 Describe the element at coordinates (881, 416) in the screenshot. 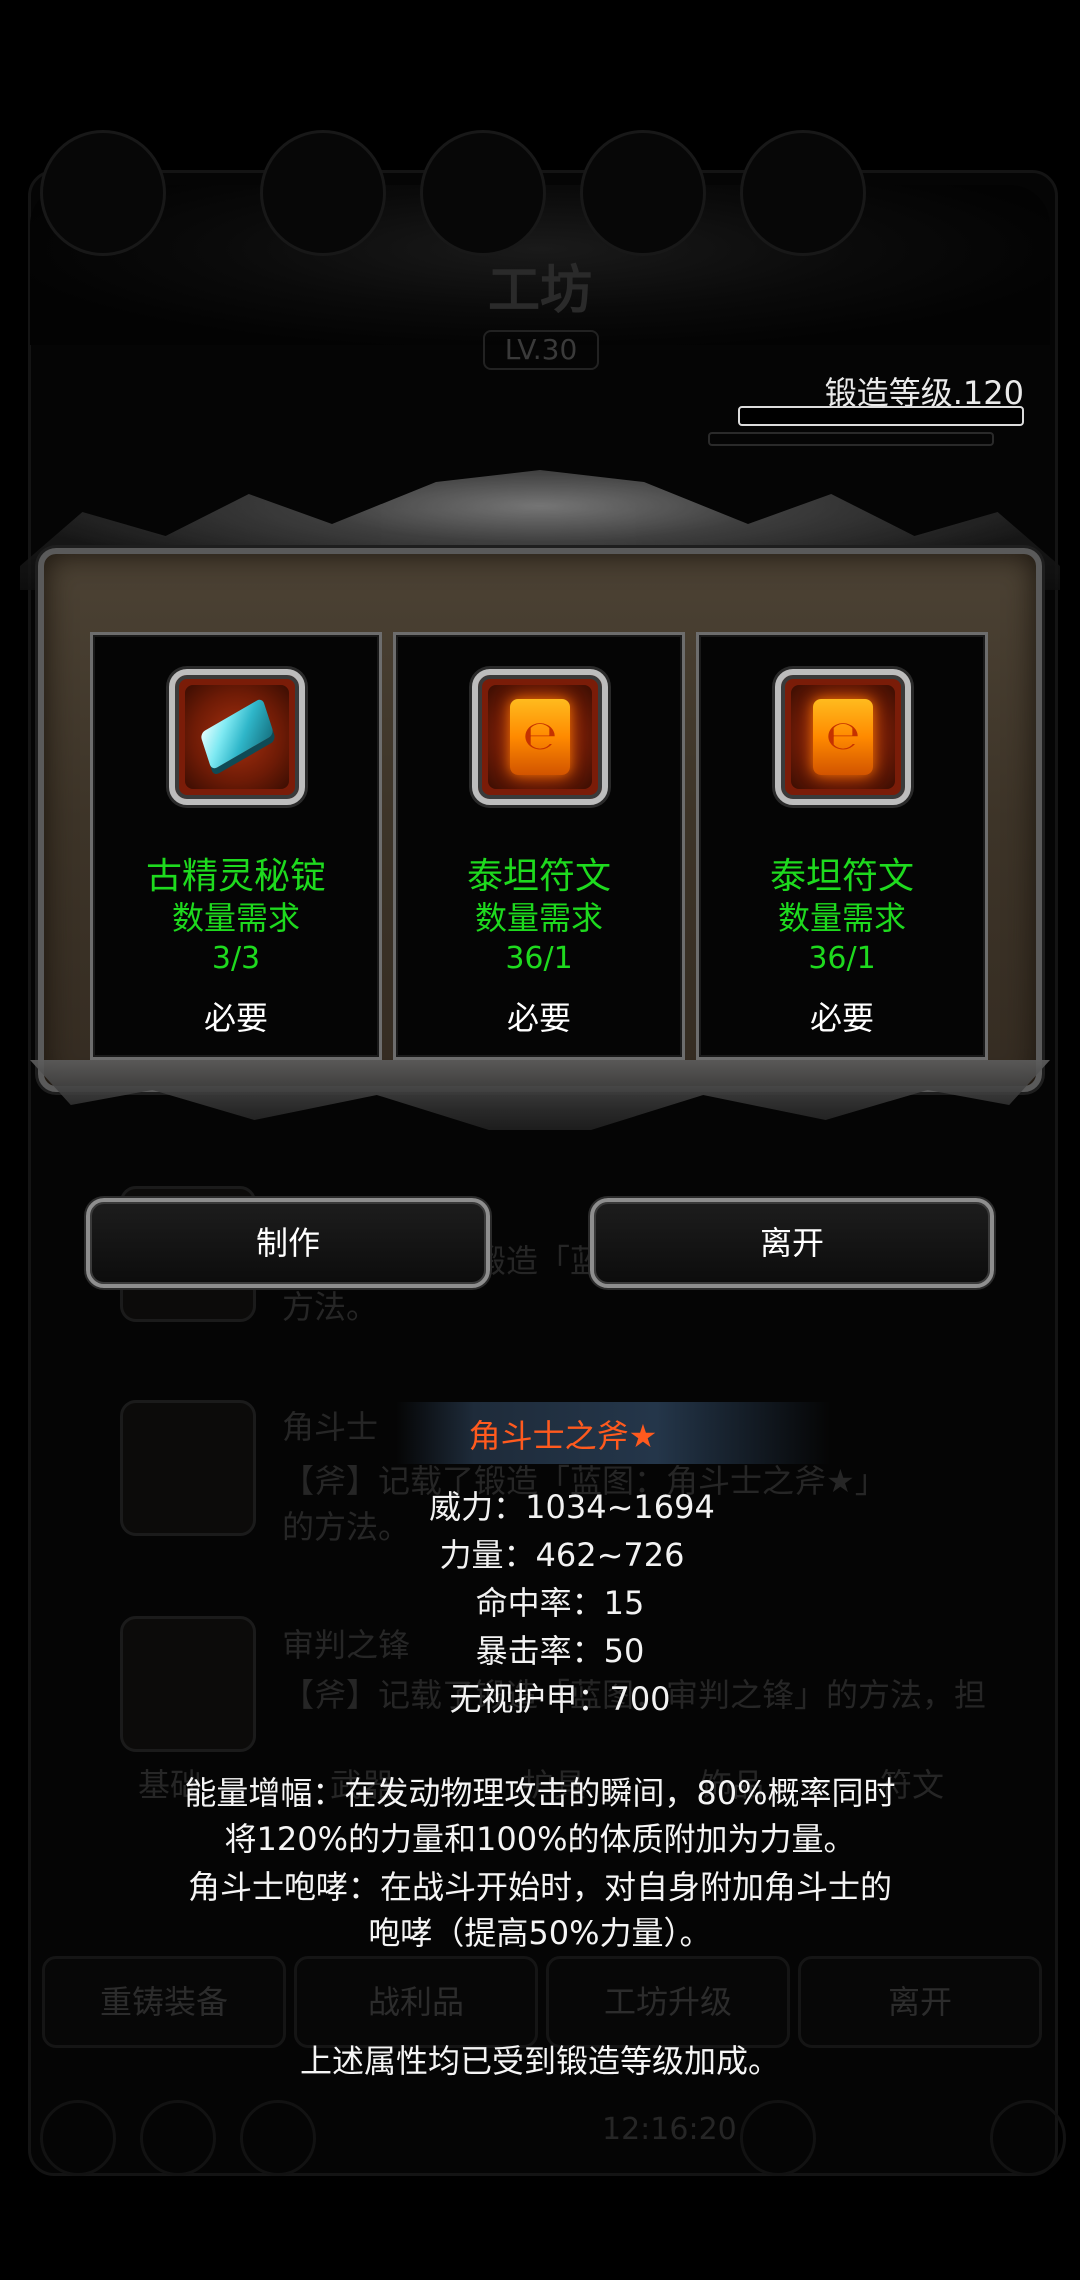

I see `forge-level-progress-bar` at that location.